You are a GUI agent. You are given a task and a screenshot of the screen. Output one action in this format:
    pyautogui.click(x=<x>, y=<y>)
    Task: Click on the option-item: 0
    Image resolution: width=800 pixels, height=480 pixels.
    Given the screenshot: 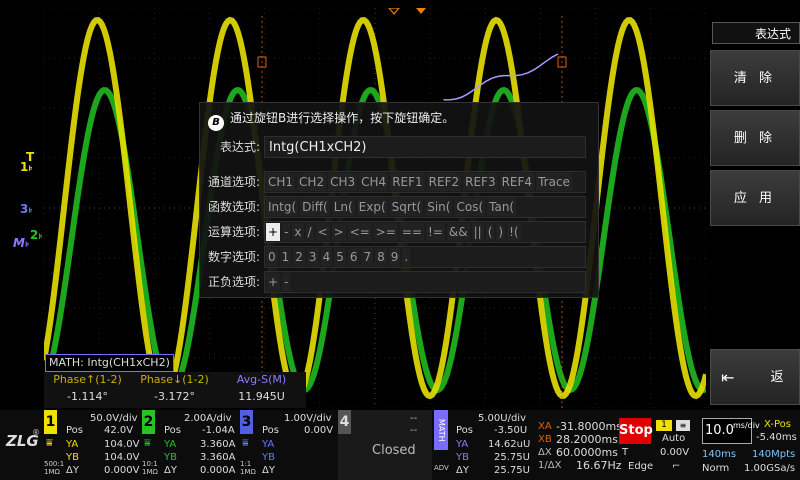 What is the action you would take?
    pyautogui.click(x=272, y=257)
    